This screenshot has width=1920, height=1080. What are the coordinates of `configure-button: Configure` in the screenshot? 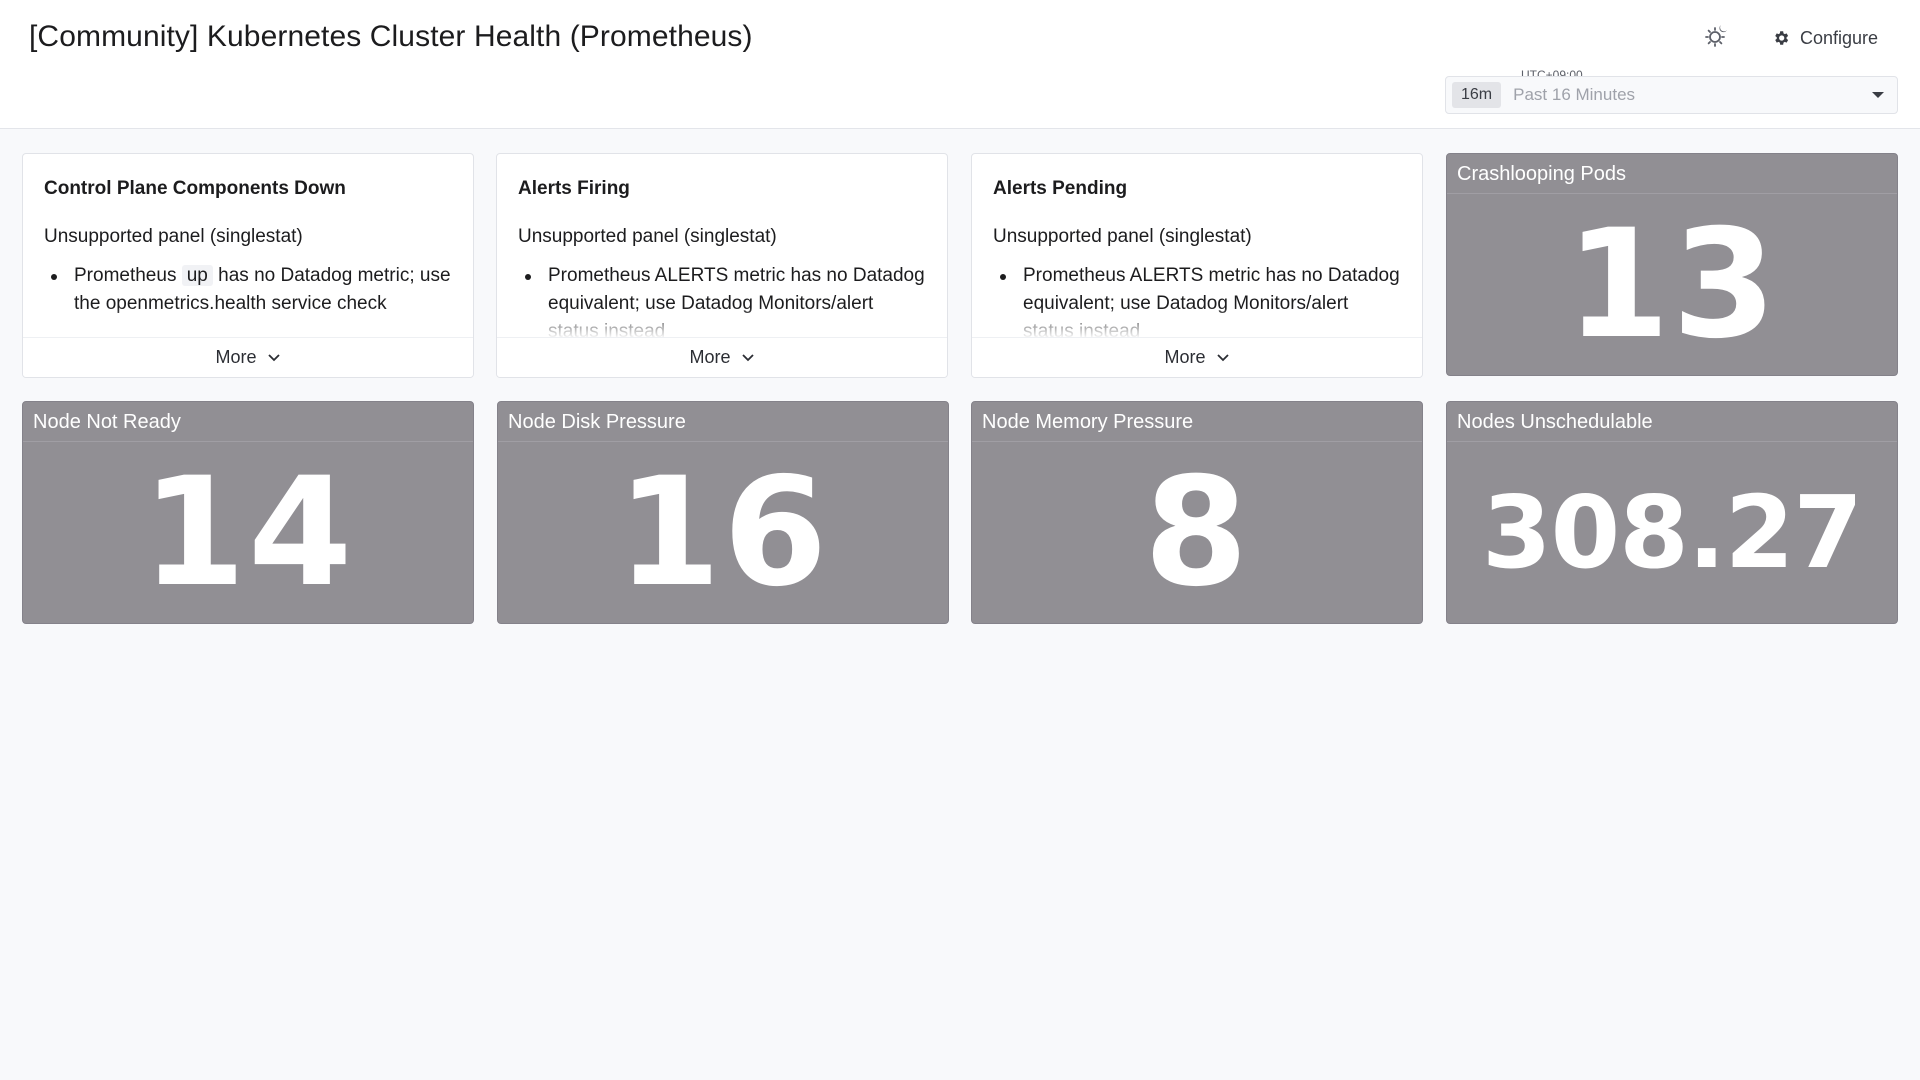 It's located at (1825, 38).